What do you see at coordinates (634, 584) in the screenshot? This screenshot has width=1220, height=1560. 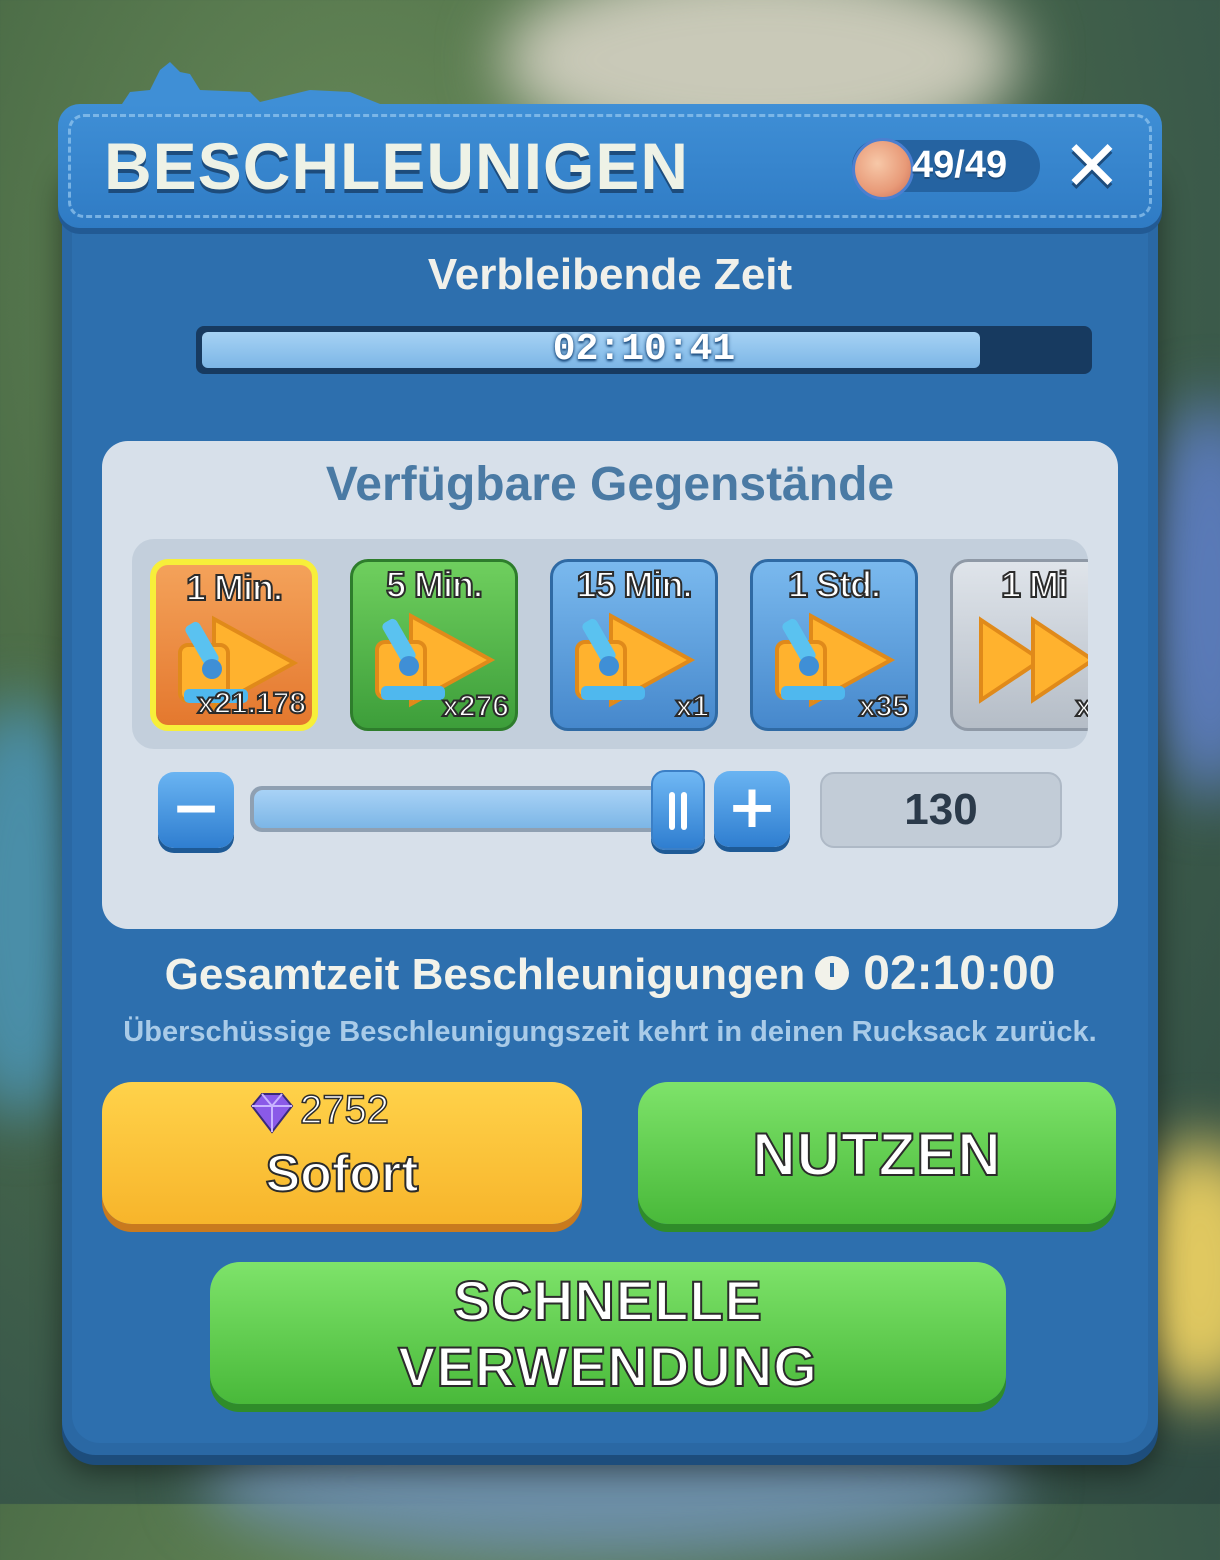 I see `item-duration: 15 Min.` at bounding box center [634, 584].